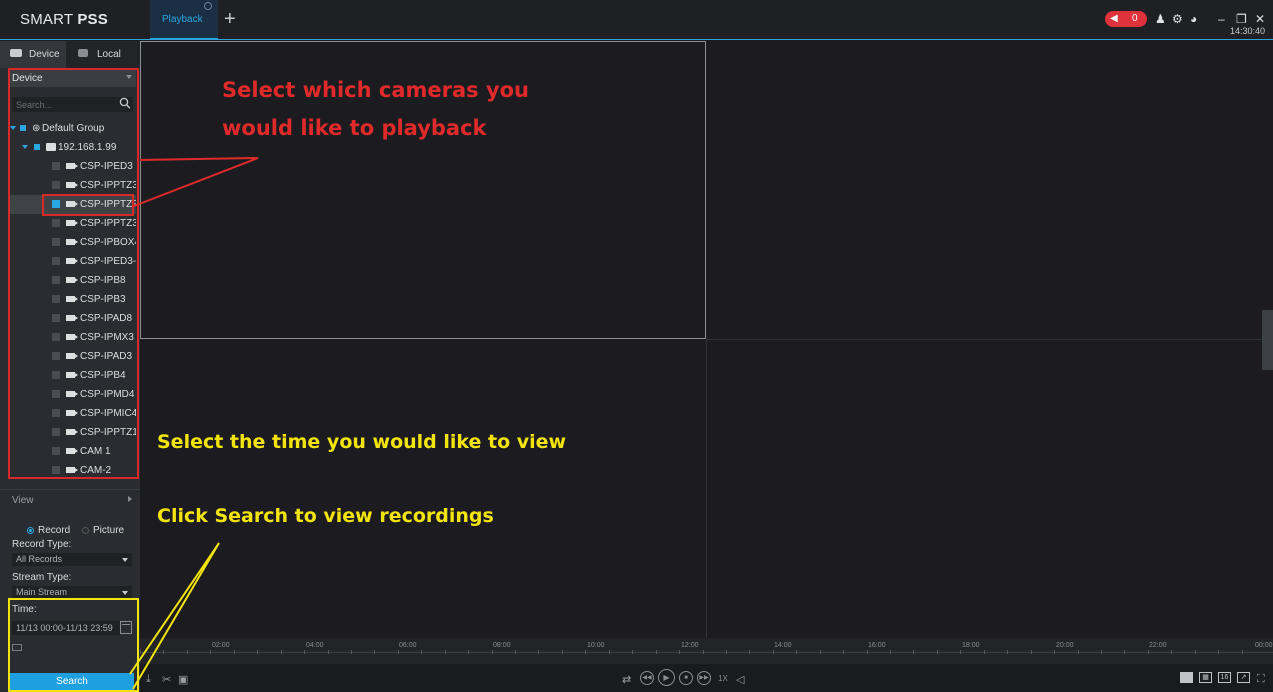 The image size is (1273, 692). What do you see at coordinates (1065, 645) in the screenshot?
I see `timeline-tick-label: 20:00` at bounding box center [1065, 645].